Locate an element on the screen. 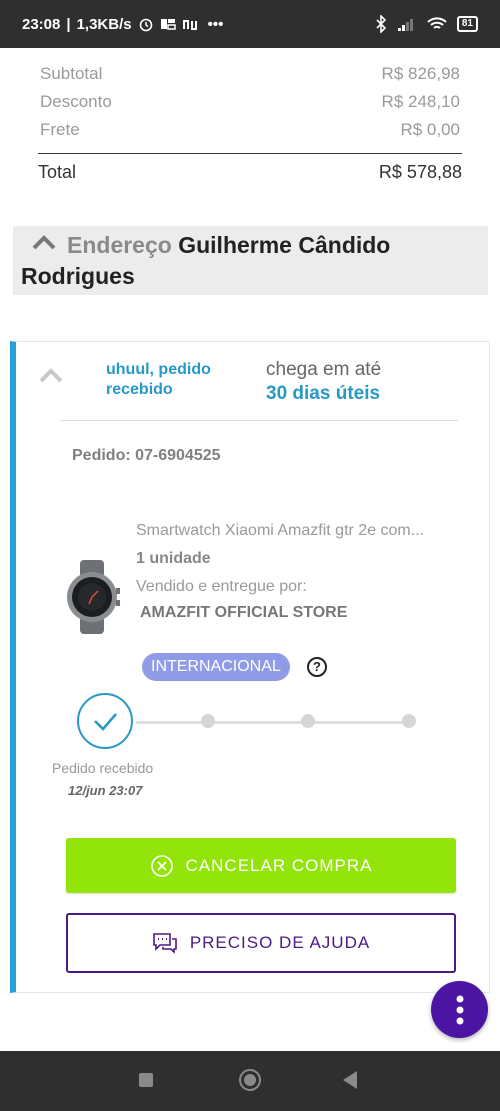 Image resolution: width=500 pixels, height=1111 pixels. alarm-icon is located at coordinates (145, 25).